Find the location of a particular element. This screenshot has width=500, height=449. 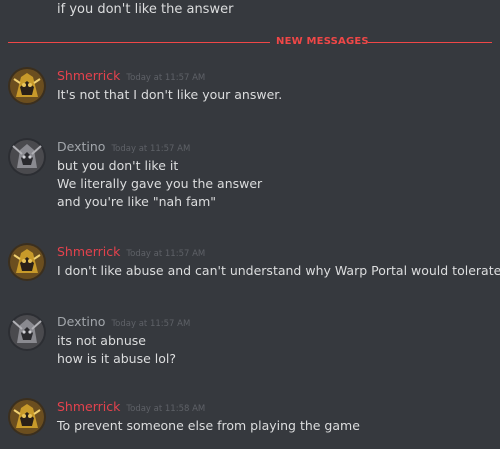

message-body: It's not that I don't like your answer. is located at coordinates (169, 95).